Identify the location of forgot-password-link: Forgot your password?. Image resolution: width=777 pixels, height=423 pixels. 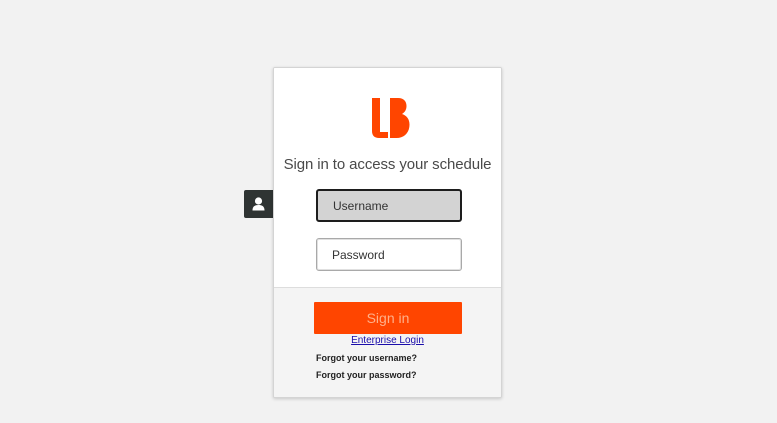
(366, 375).